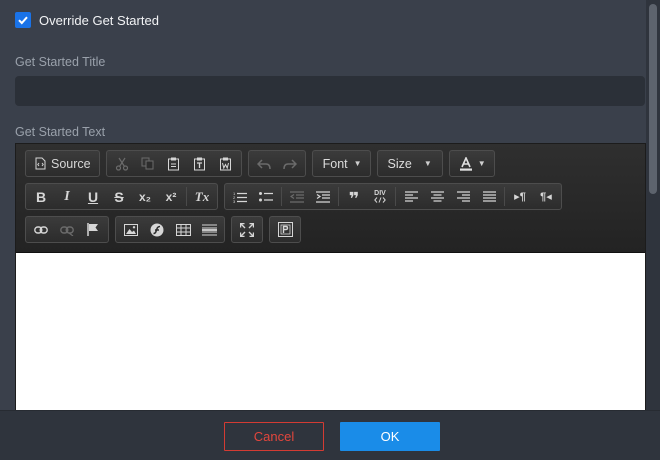 This screenshot has height=460, width=660. I want to click on numbered-list-icon: 1 2 3, so click(240, 197).